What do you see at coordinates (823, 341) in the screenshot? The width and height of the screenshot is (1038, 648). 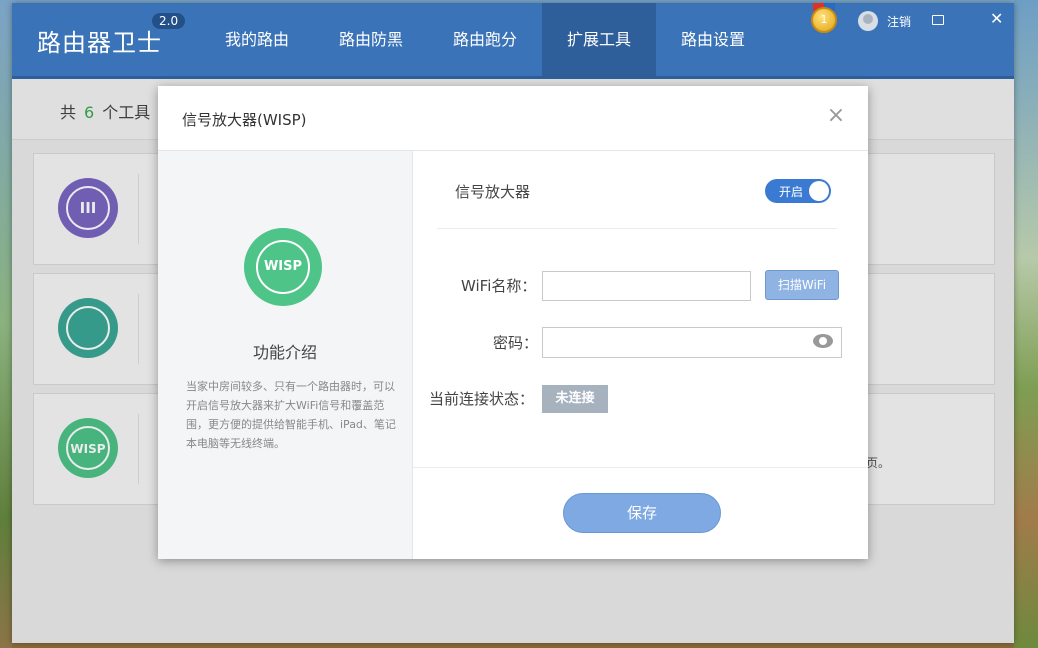 I see `eye-icon` at bounding box center [823, 341].